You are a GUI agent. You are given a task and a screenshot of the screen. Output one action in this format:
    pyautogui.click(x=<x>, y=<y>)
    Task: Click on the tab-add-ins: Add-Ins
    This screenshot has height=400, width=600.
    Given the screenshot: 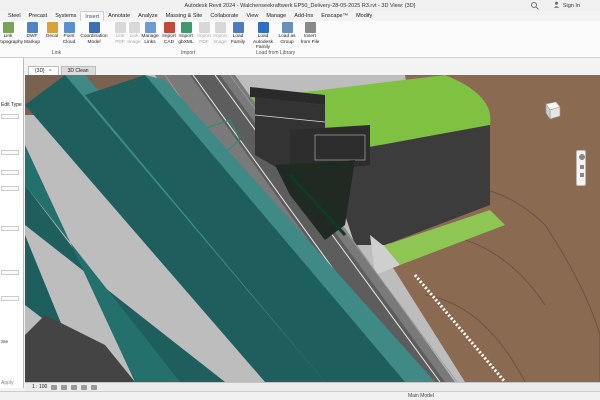 What is the action you would take?
    pyautogui.click(x=303, y=16)
    